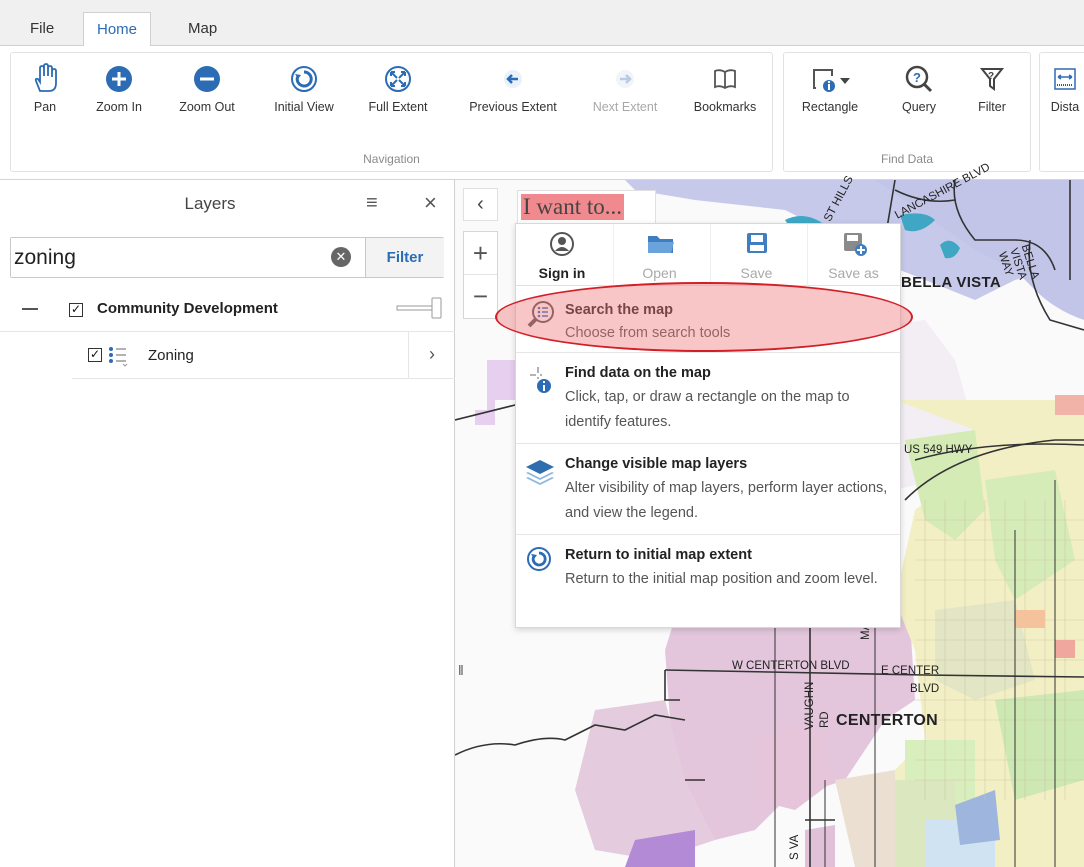 The image size is (1084, 867). What do you see at coordinates (513, 96) in the screenshot?
I see `previous-extent-button: Previous Extent` at bounding box center [513, 96].